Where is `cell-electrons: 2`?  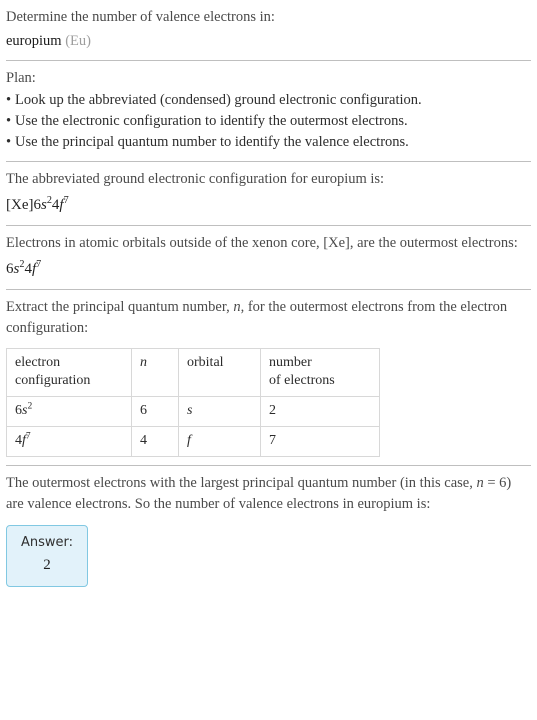 cell-electrons: 2 is located at coordinates (320, 411).